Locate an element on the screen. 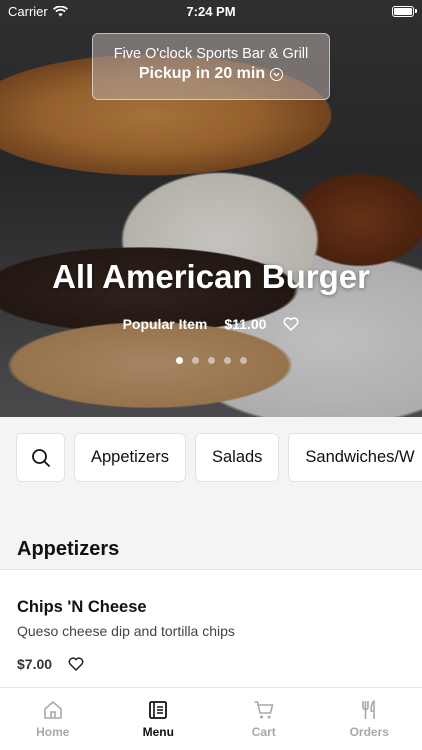 Image resolution: width=422 pixels, height=750 pixels. category-bar: Appetizers Salads Sandwiches/W is located at coordinates (211, 459).